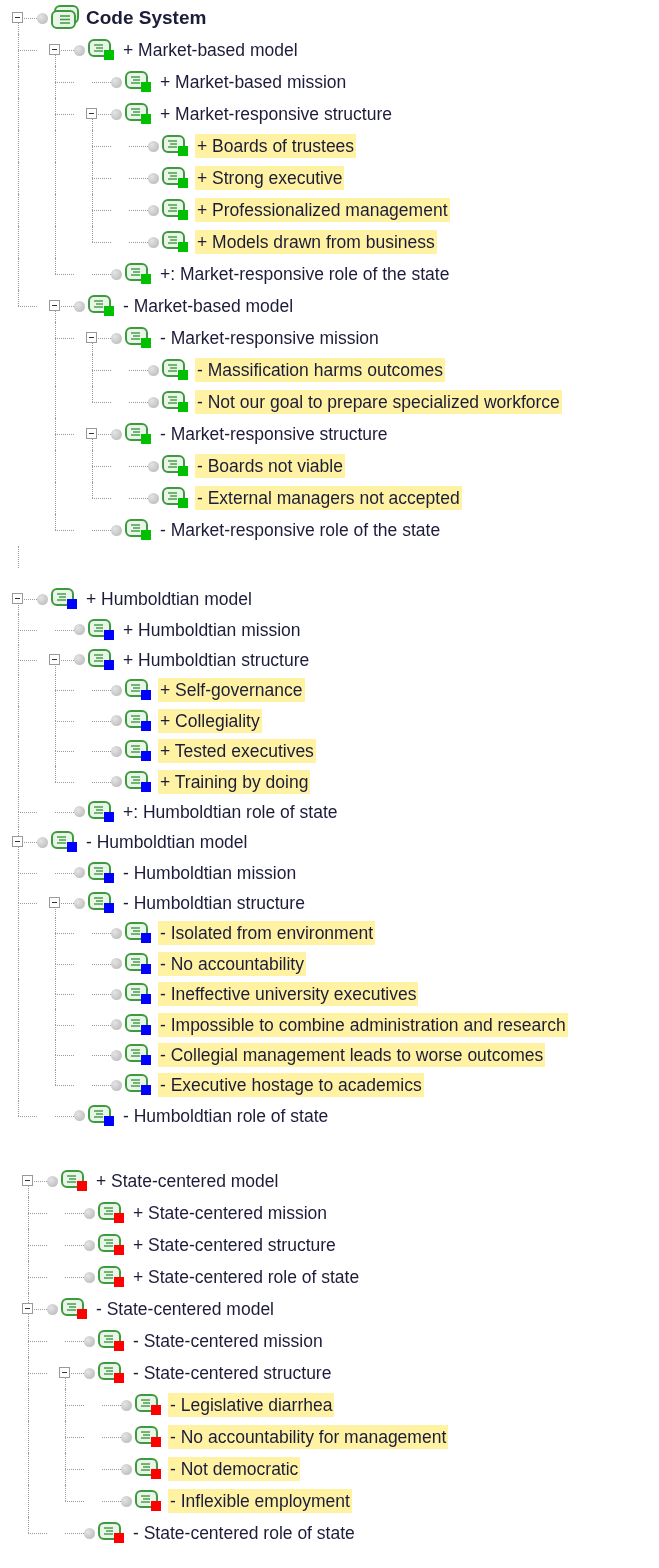 This screenshot has width=659, height=1568. I want to click on tree-item-label: + Tested executives, so click(237, 751).